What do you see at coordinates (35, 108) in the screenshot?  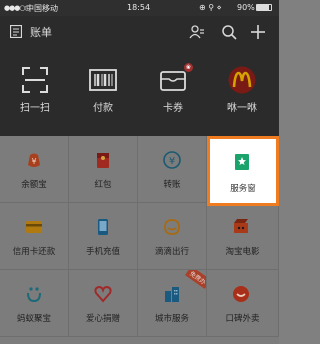 I see `scan-label: 扫一扫` at bounding box center [35, 108].